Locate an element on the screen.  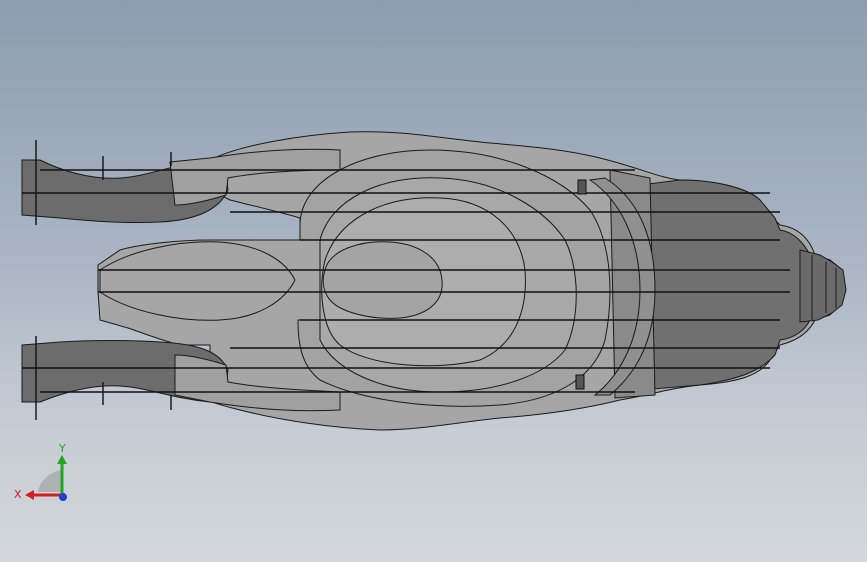
inner-dome is located at coordinates (382, 280).